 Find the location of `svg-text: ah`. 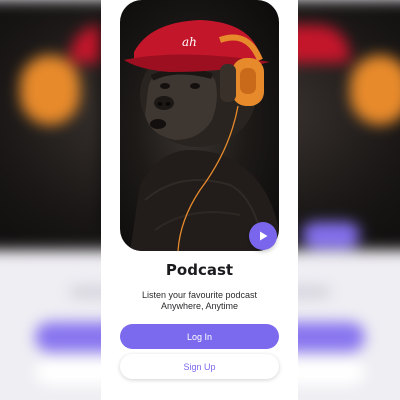

svg-text: ah is located at coordinates (189, 42).